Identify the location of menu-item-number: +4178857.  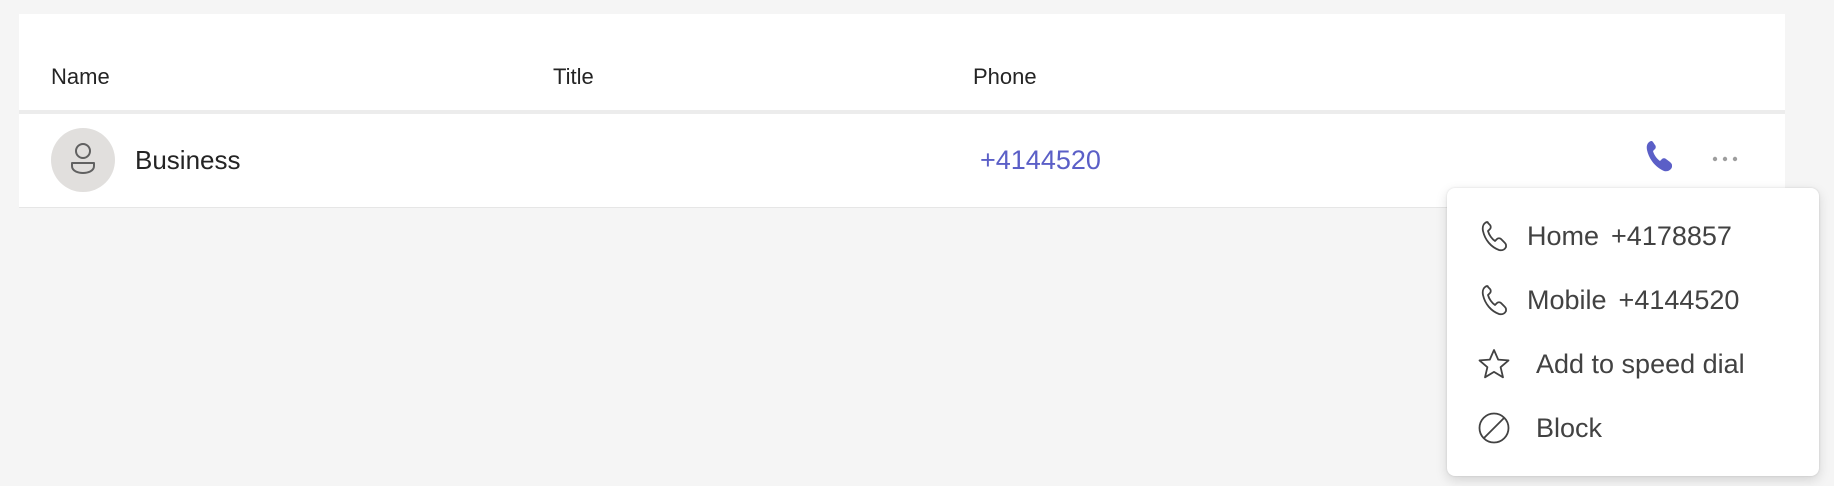
(1671, 235).